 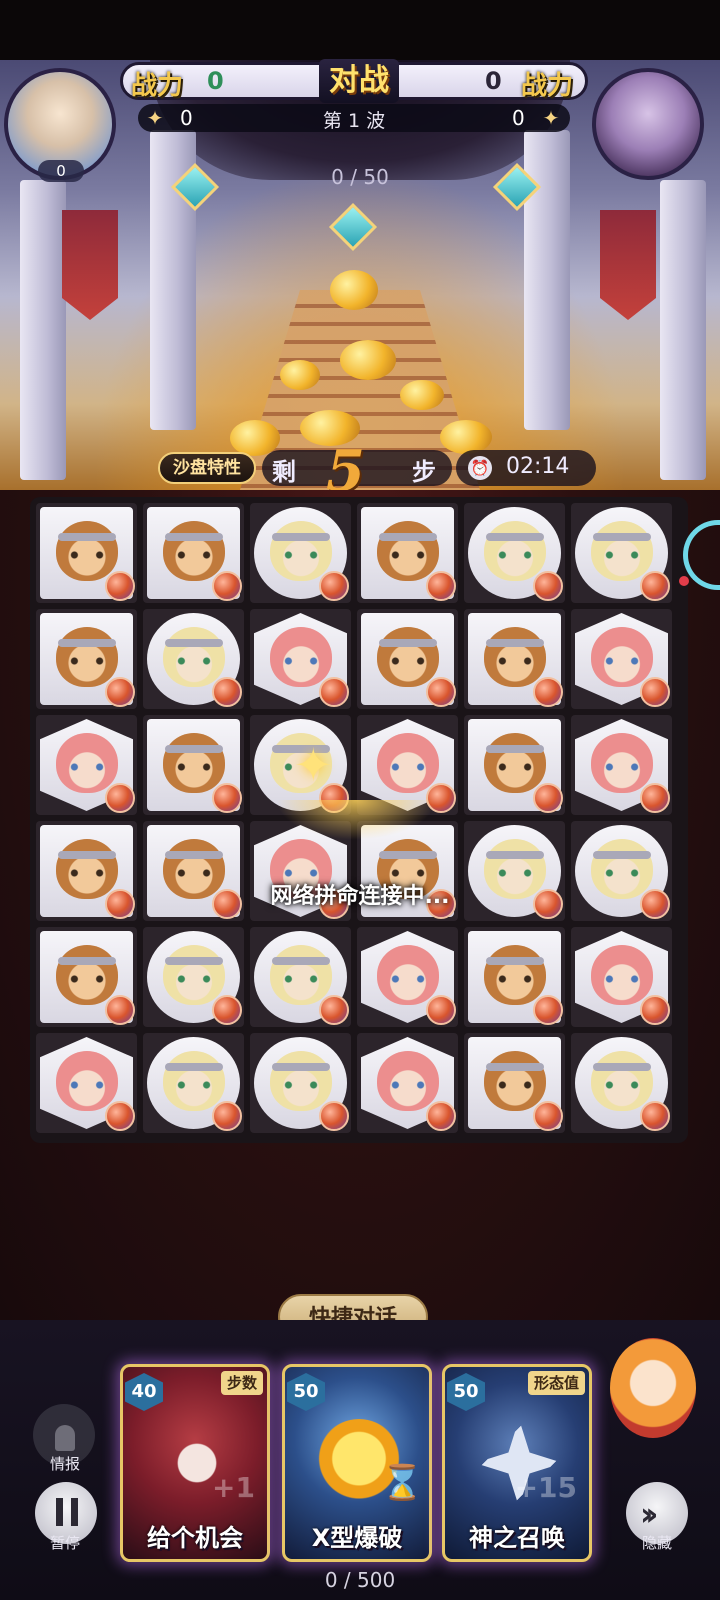 I want to click on sandbox-feature-button: 沙盘特性, so click(x=207, y=468).